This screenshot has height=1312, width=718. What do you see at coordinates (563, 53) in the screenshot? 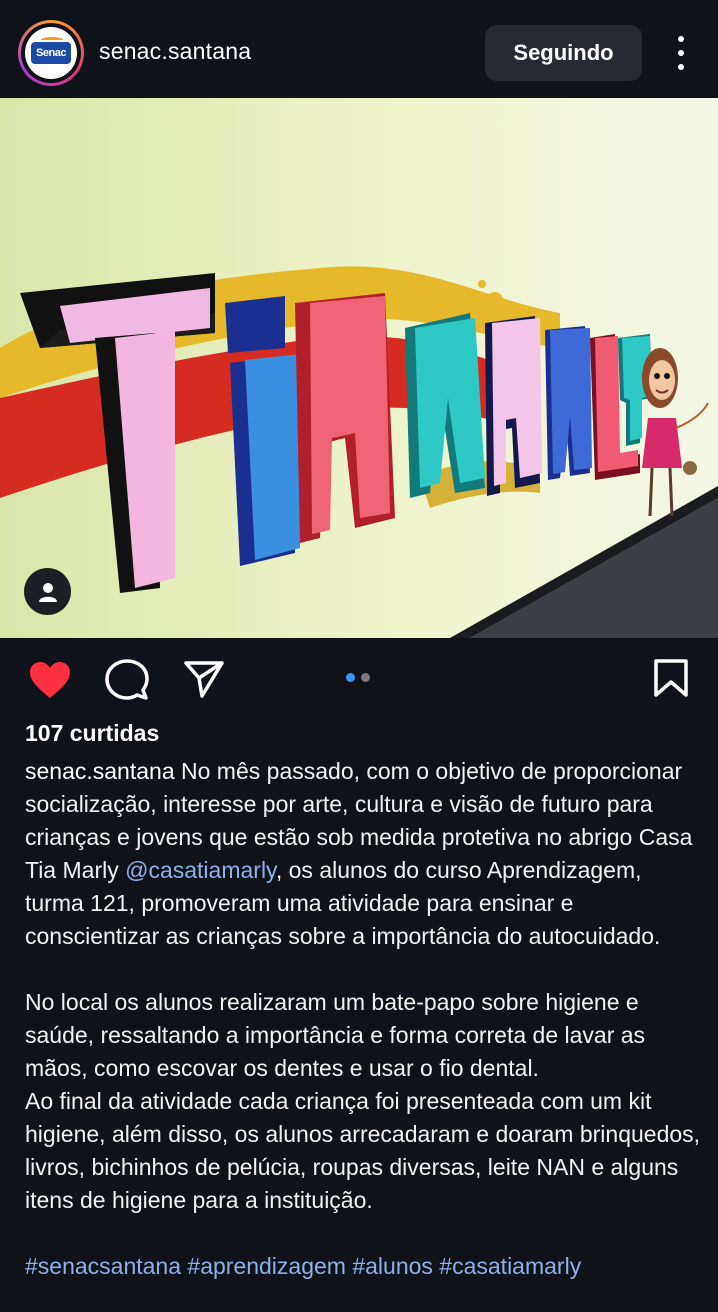
I see `following-button: Seguindo` at bounding box center [563, 53].